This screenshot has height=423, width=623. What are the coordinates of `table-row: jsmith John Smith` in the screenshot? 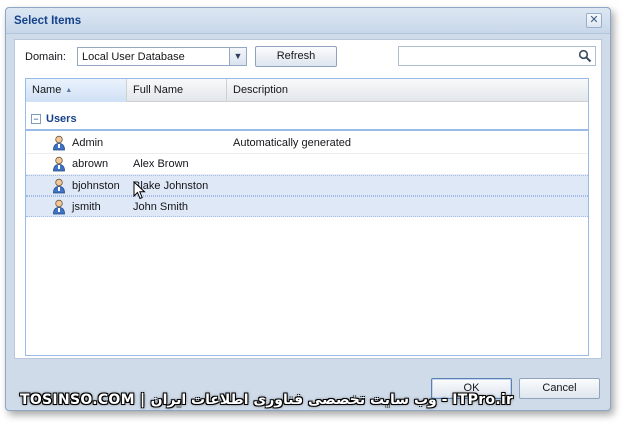 It's located at (307, 206).